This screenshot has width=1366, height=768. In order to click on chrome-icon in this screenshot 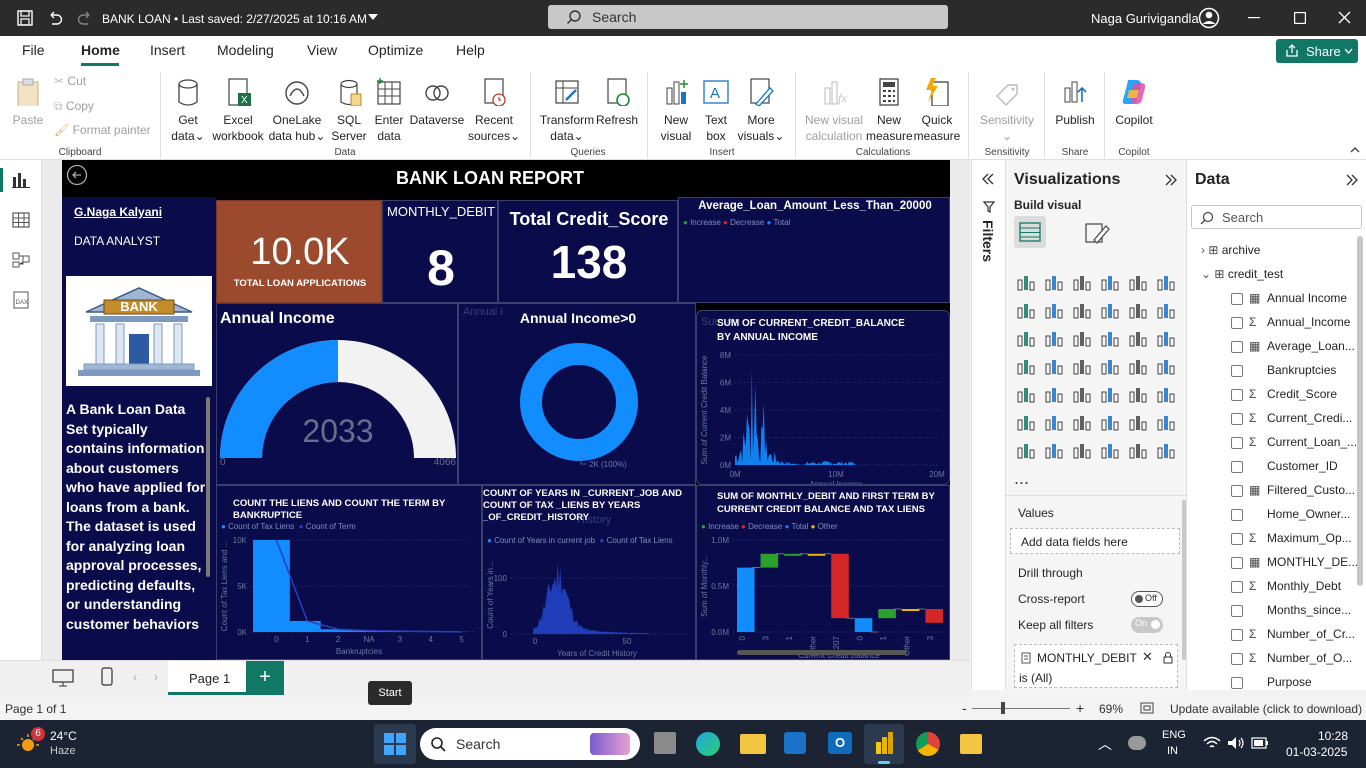, I will do `click(928, 744)`.